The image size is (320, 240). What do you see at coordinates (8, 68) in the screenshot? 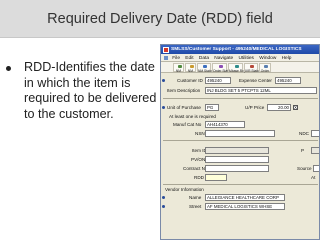
I see `bullet-dot-icon` at bounding box center [8, 68].